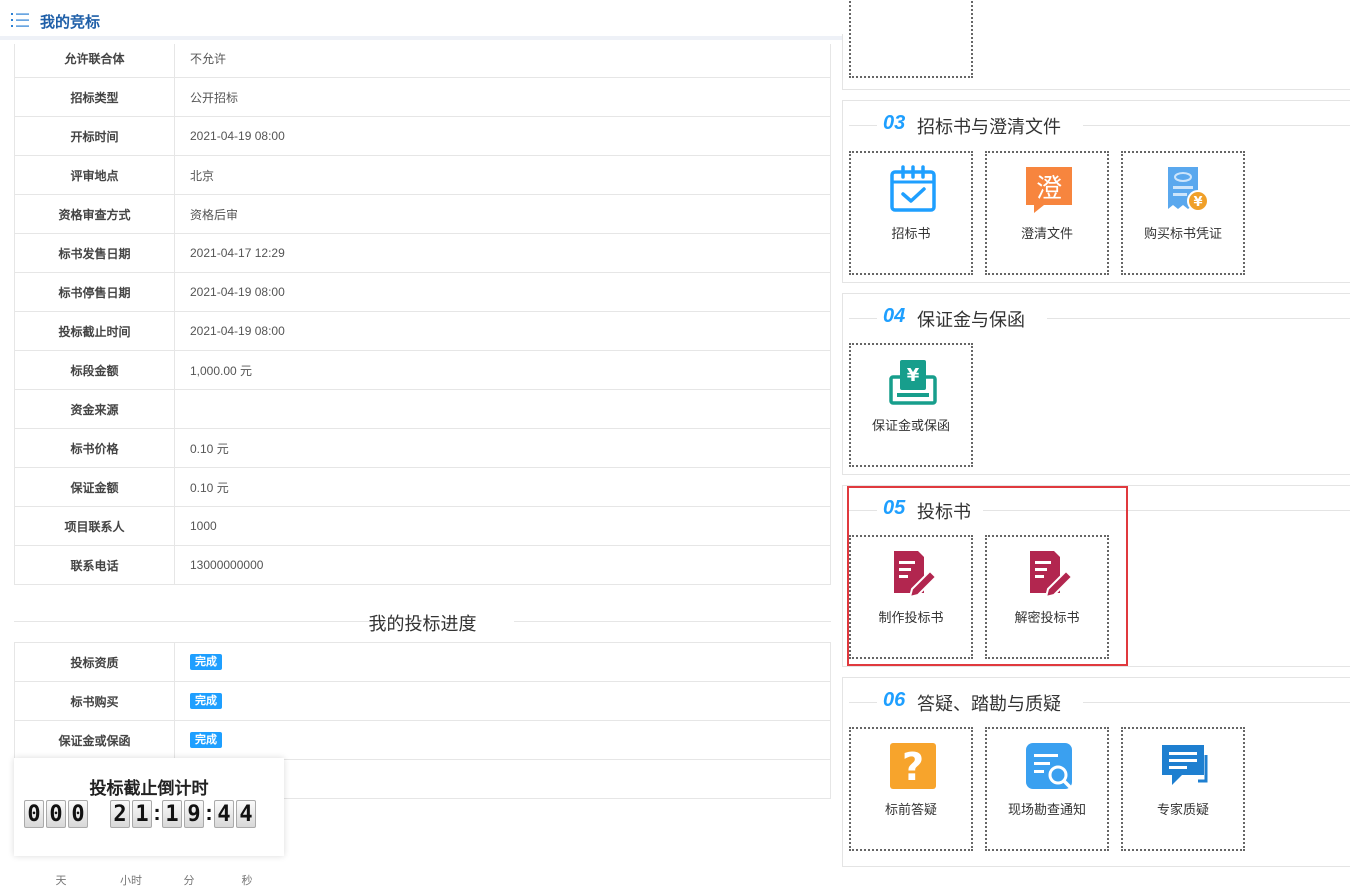 Image resolution: width=1350 pixels, height=888 pixels. I want to click on table-row: 资格审查方式 资格后审, so click(422, 214).